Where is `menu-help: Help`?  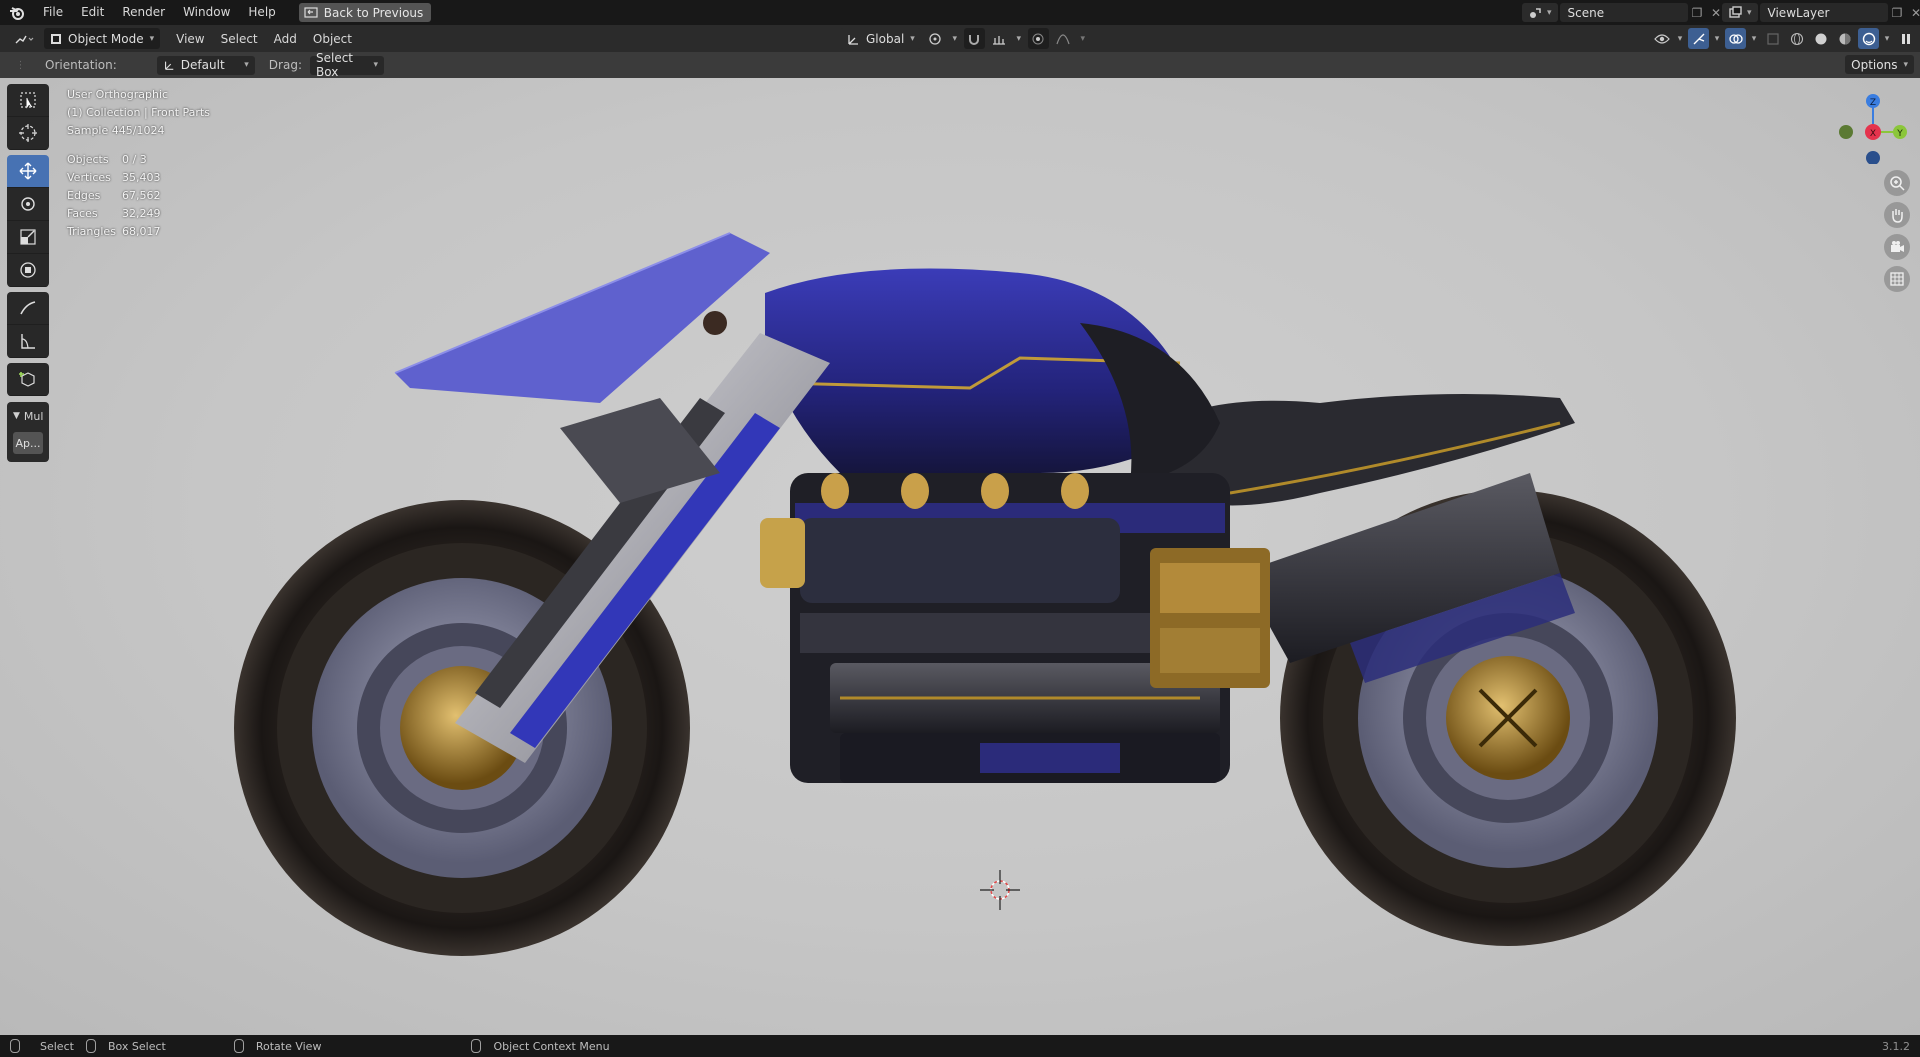 menu-help: Help is located at coordinates (261, 12).